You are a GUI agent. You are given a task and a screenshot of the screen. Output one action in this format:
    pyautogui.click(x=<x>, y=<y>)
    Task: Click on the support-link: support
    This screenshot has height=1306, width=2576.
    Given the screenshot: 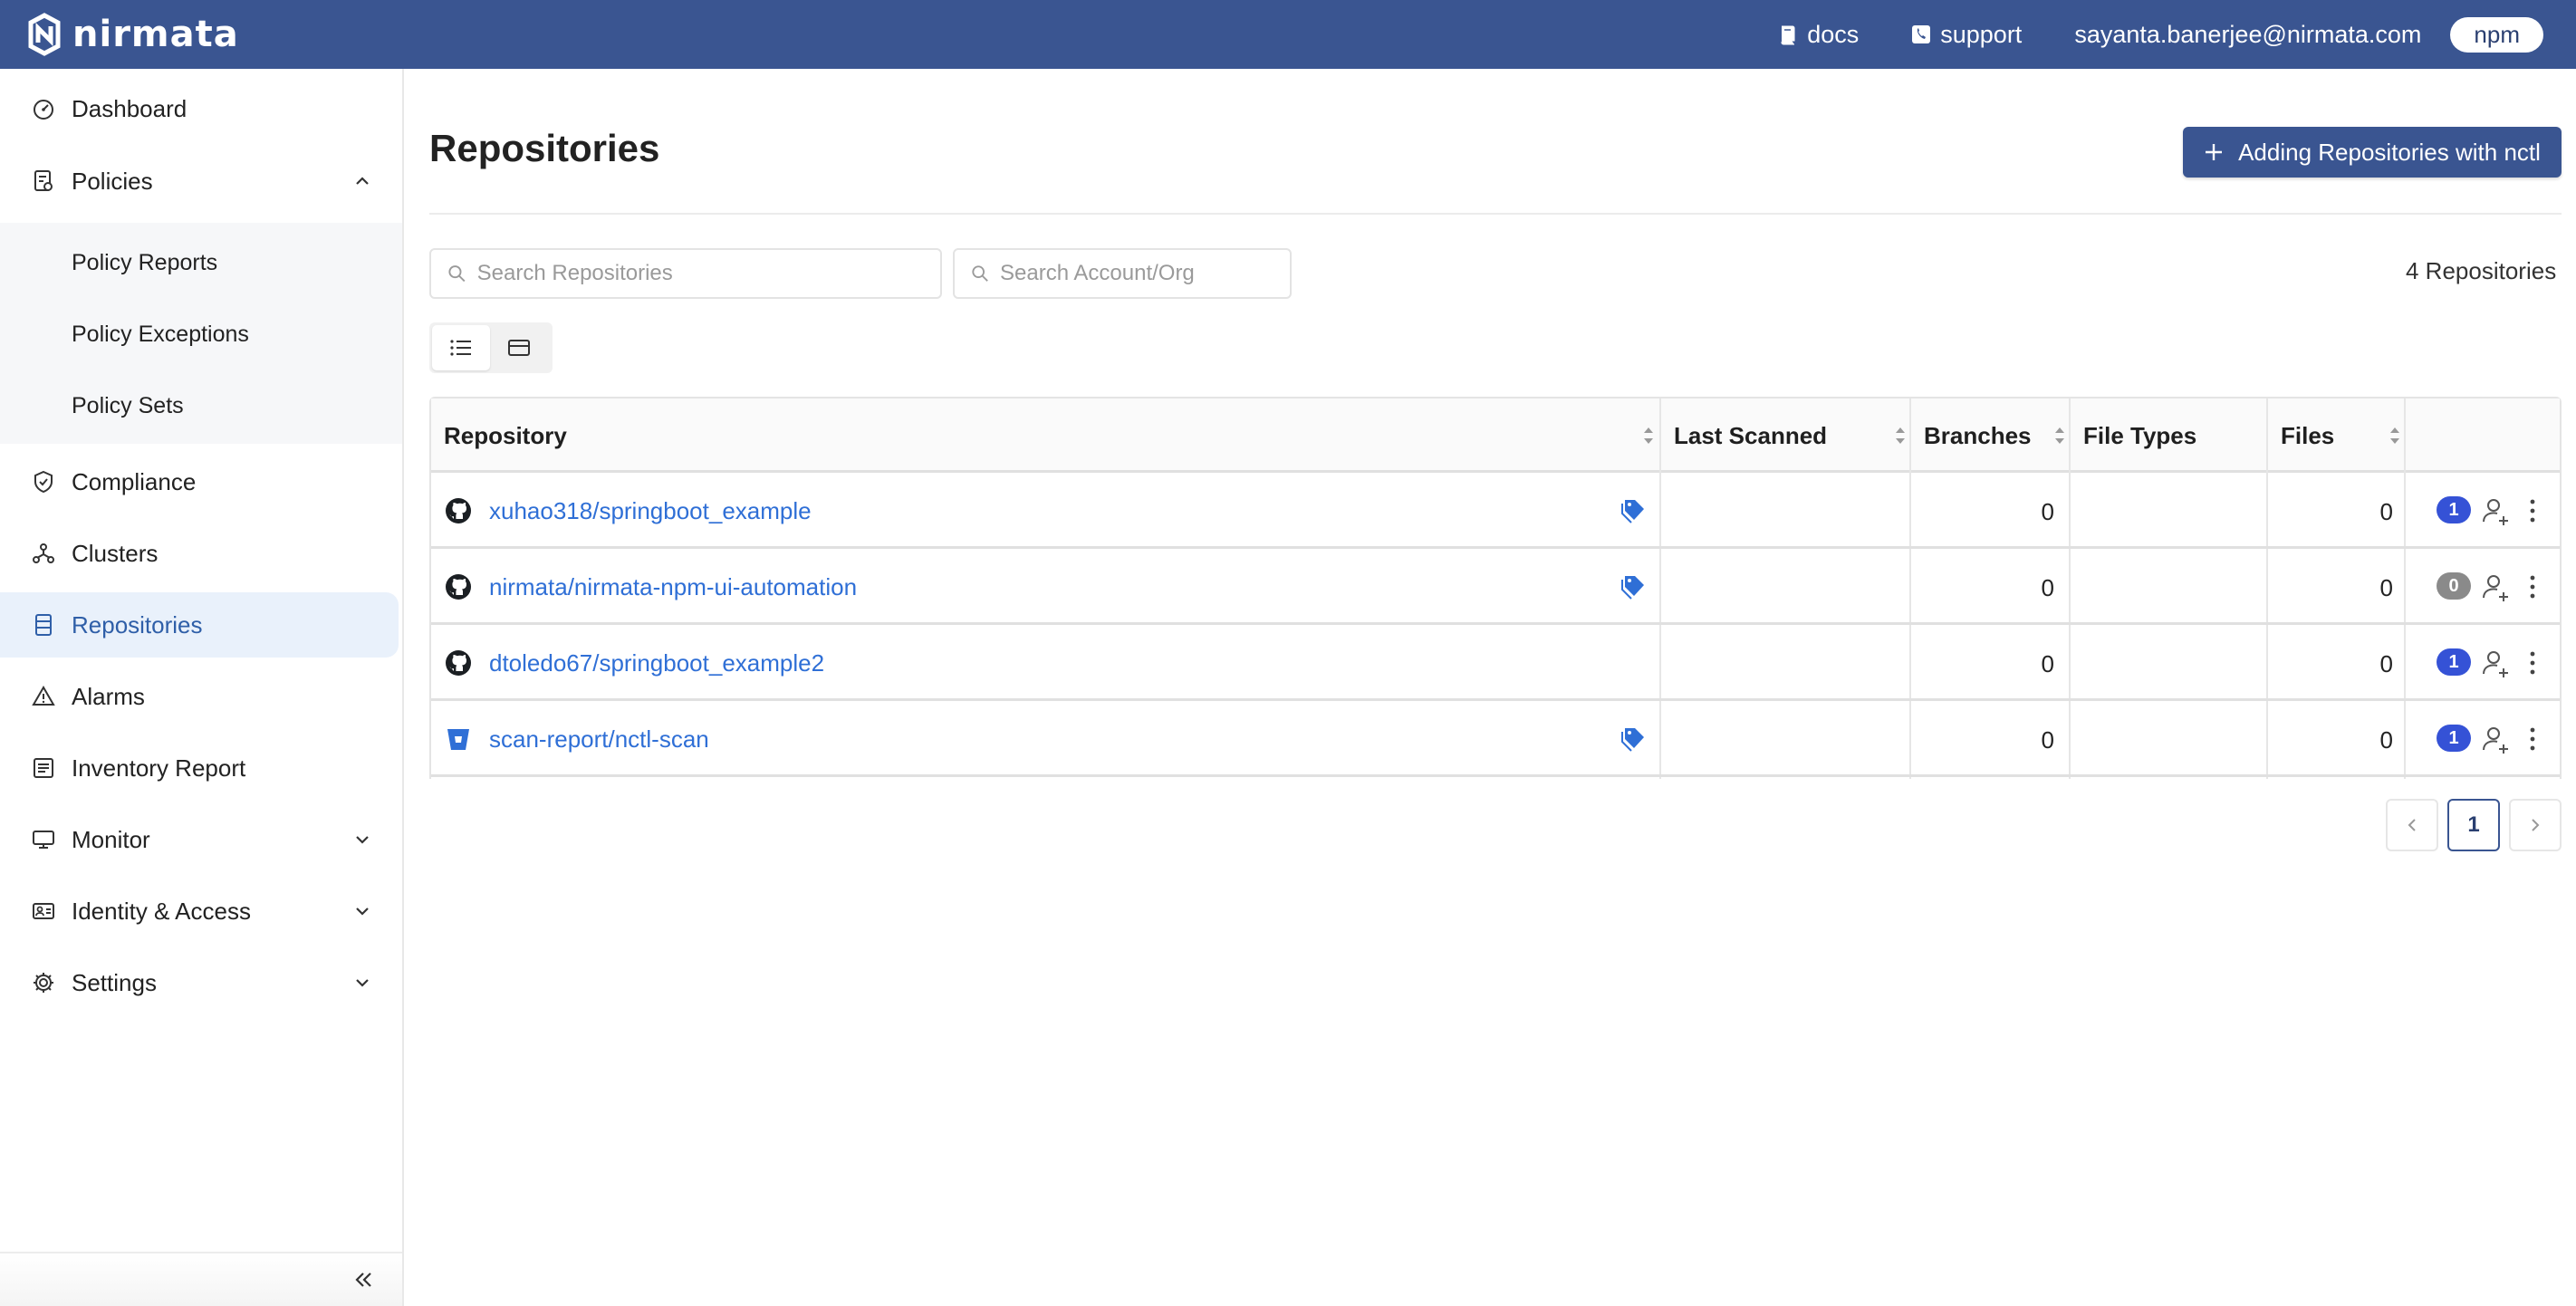 What is the action you would take?
    pyautogui.click(x=1966, y=35)
    